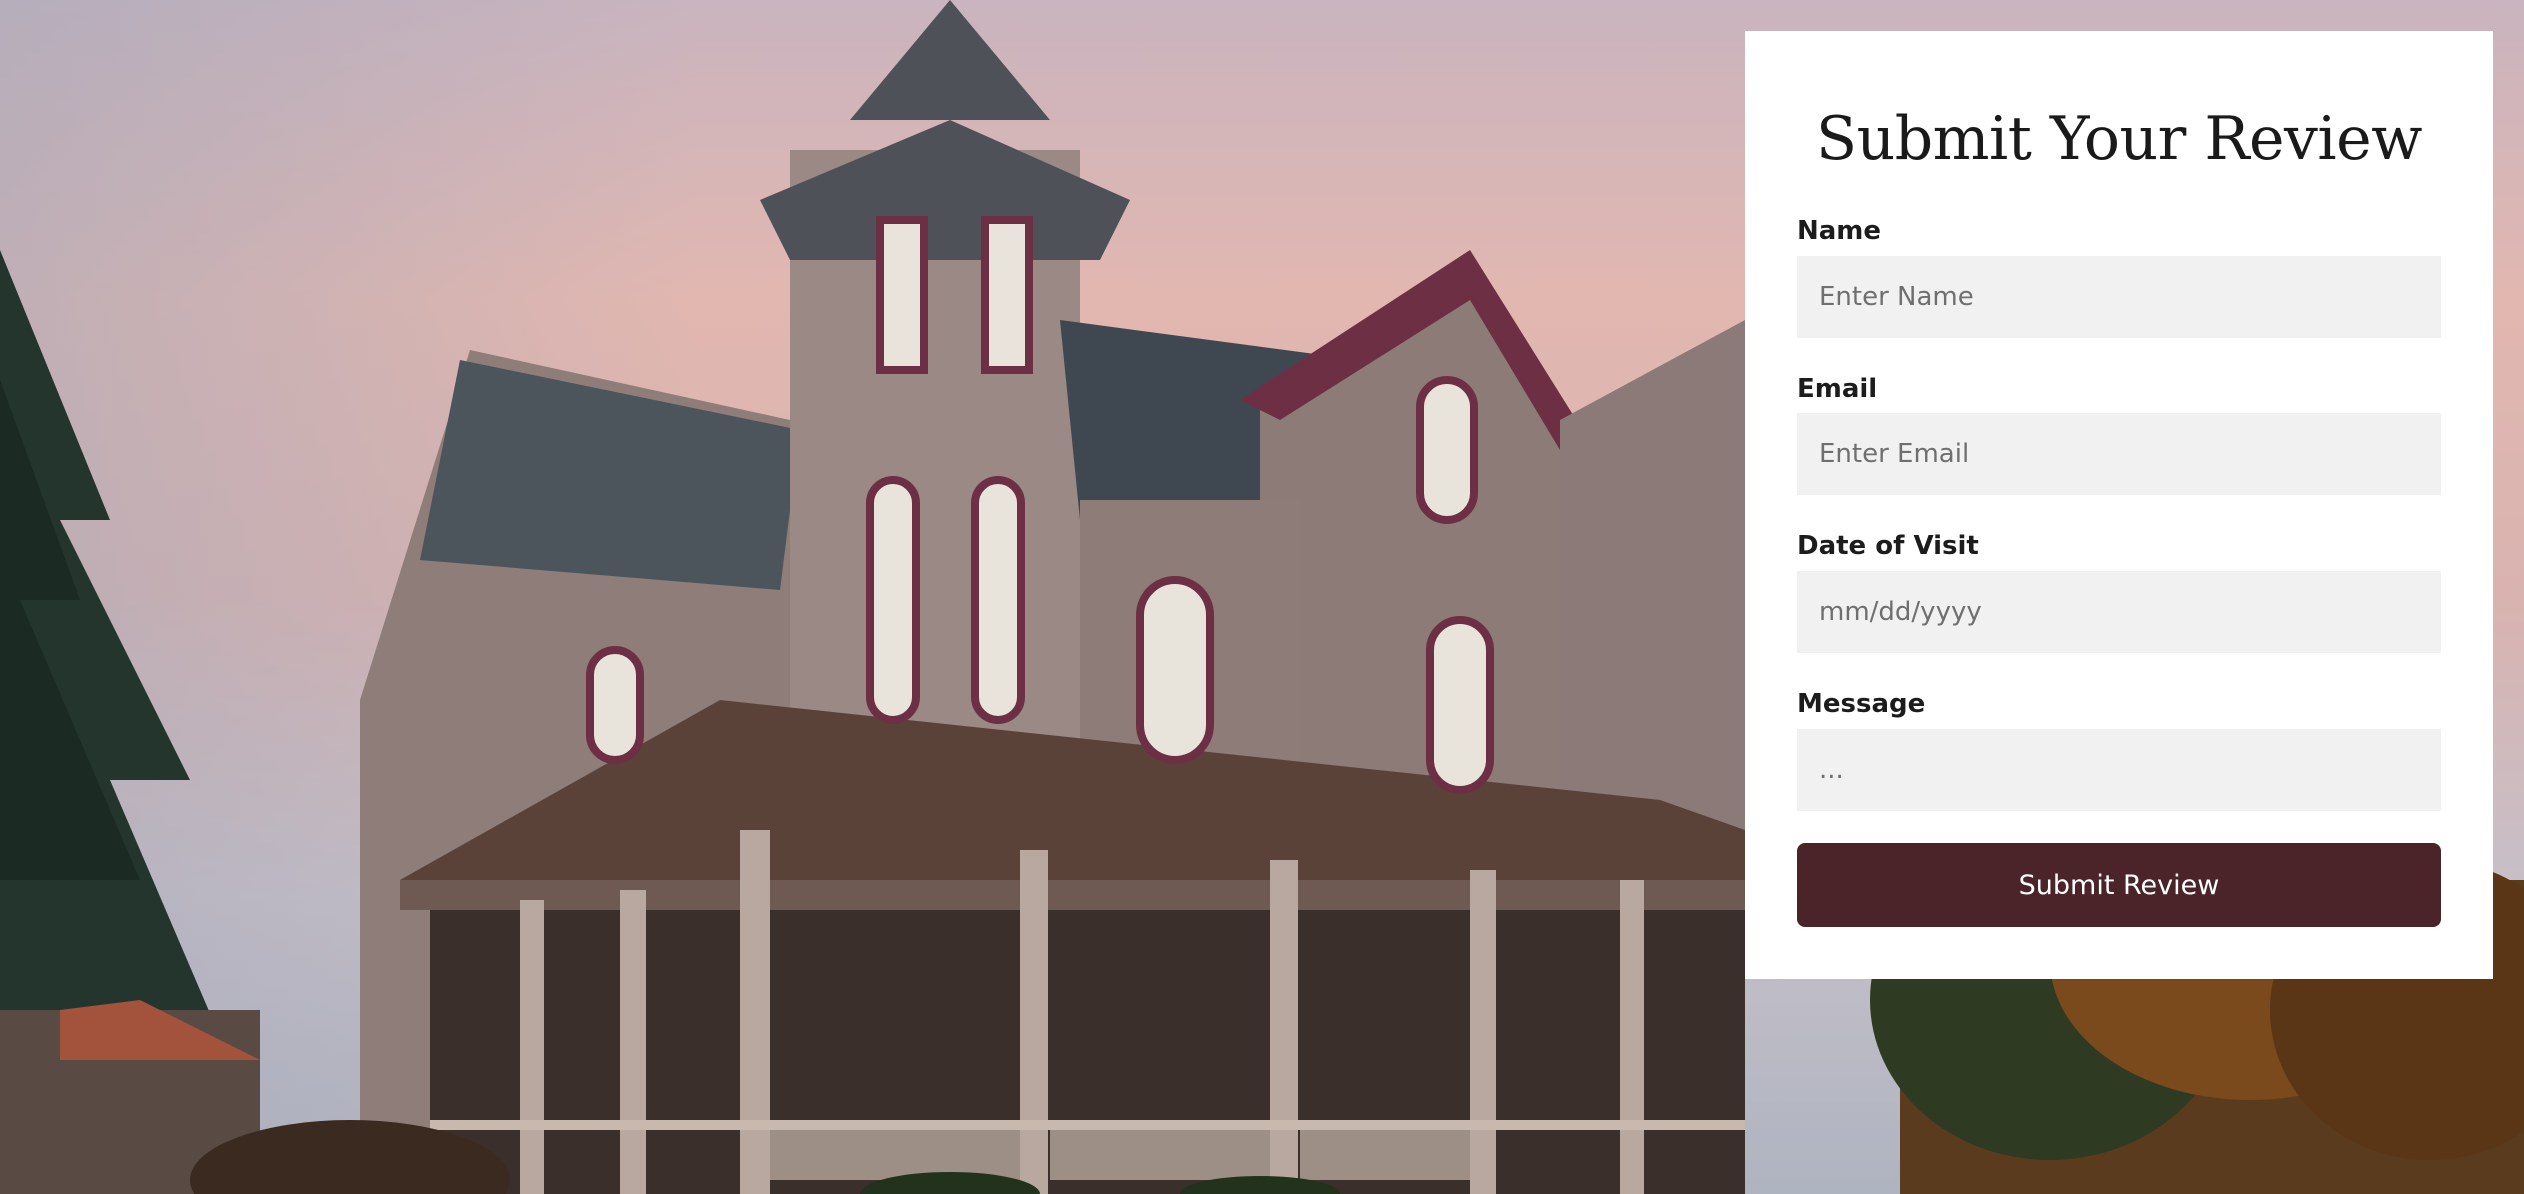  Describe the element at coordinates (1861, 704) in the screenshot. I see `message-label: Message` at that location.